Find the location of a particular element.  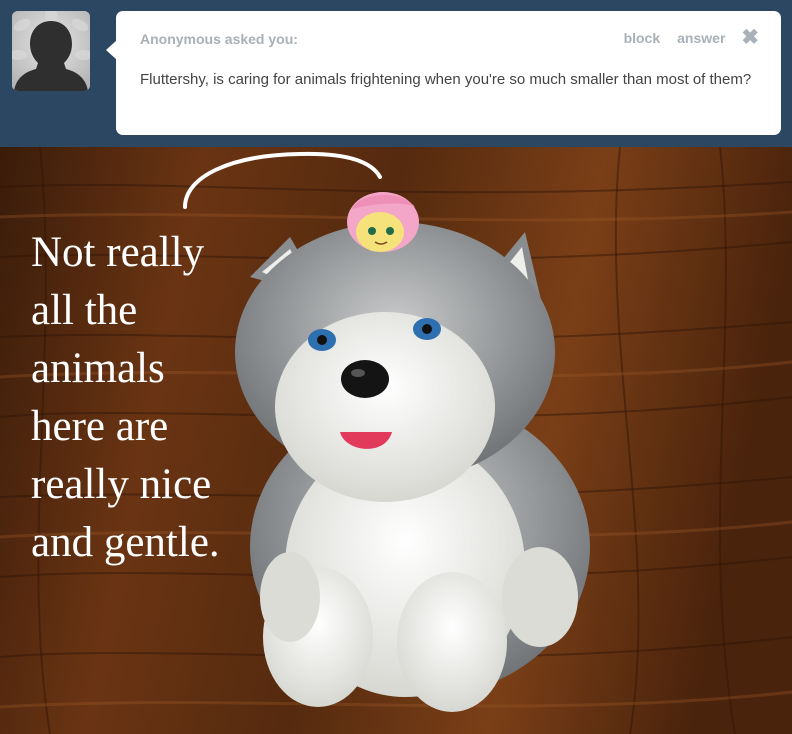

caption-line: really nice is located at coordinates (121, 484).